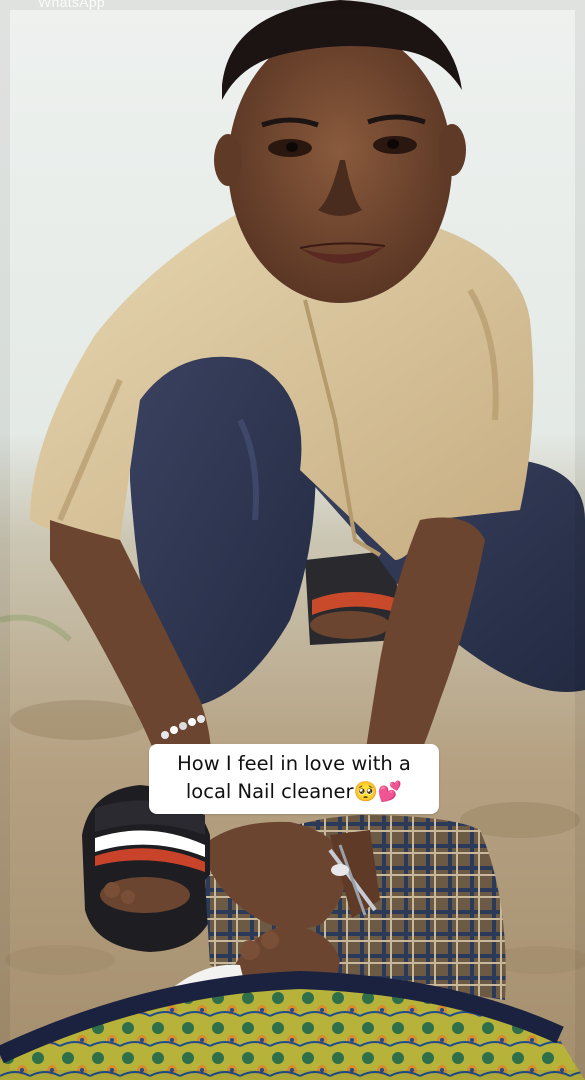 The image size is (585, 1080). What do you see at coordinates (294, 791) in the screenshot?
I see `caption-line-2: local Nail cleaner🥺💕` at bounding box center [294, 791].